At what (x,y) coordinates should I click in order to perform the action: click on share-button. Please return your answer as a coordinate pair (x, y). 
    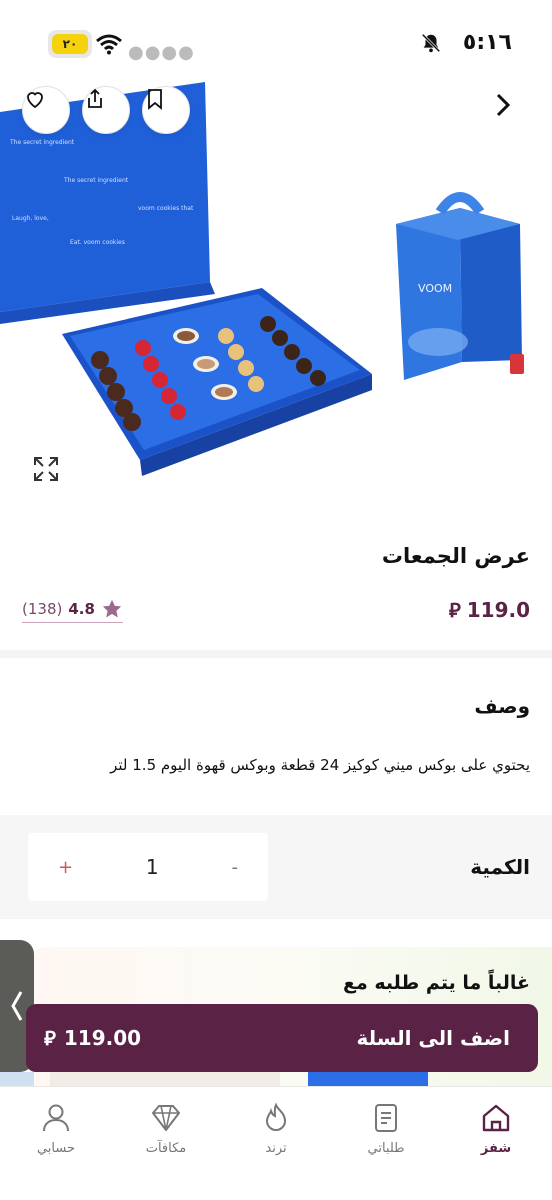
    Looking at the image, I should click on (106, 110).